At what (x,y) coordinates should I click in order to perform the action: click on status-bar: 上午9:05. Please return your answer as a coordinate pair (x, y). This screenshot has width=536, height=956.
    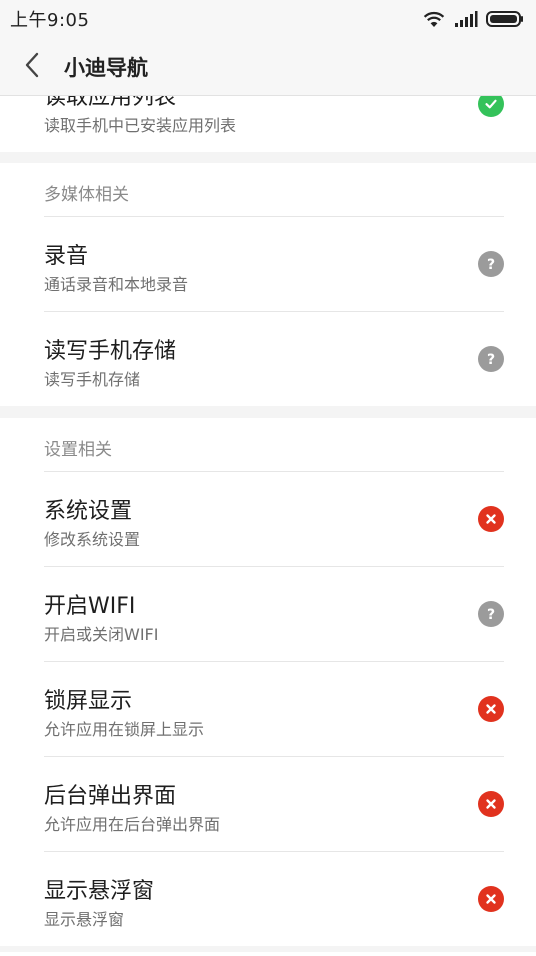
    Looking at the image, I should click on (268, 19).